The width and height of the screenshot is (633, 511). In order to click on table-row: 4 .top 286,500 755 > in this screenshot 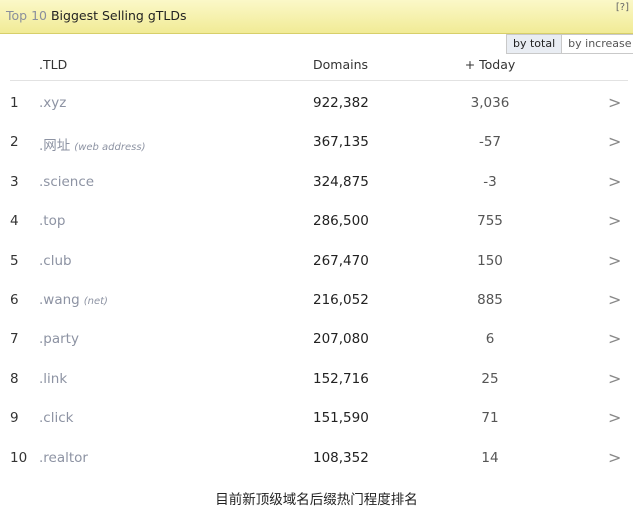, I will do `click(316, 221)`.